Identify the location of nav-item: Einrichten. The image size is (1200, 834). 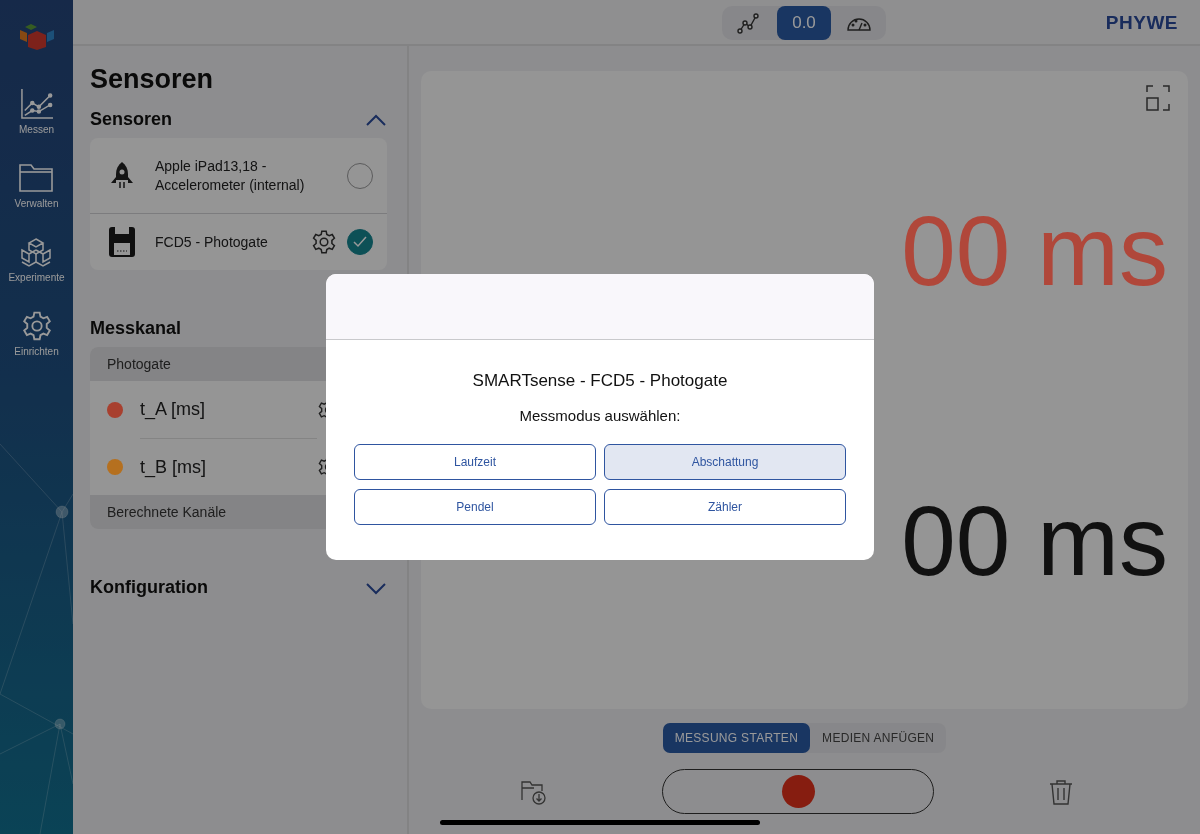
(36, 333).